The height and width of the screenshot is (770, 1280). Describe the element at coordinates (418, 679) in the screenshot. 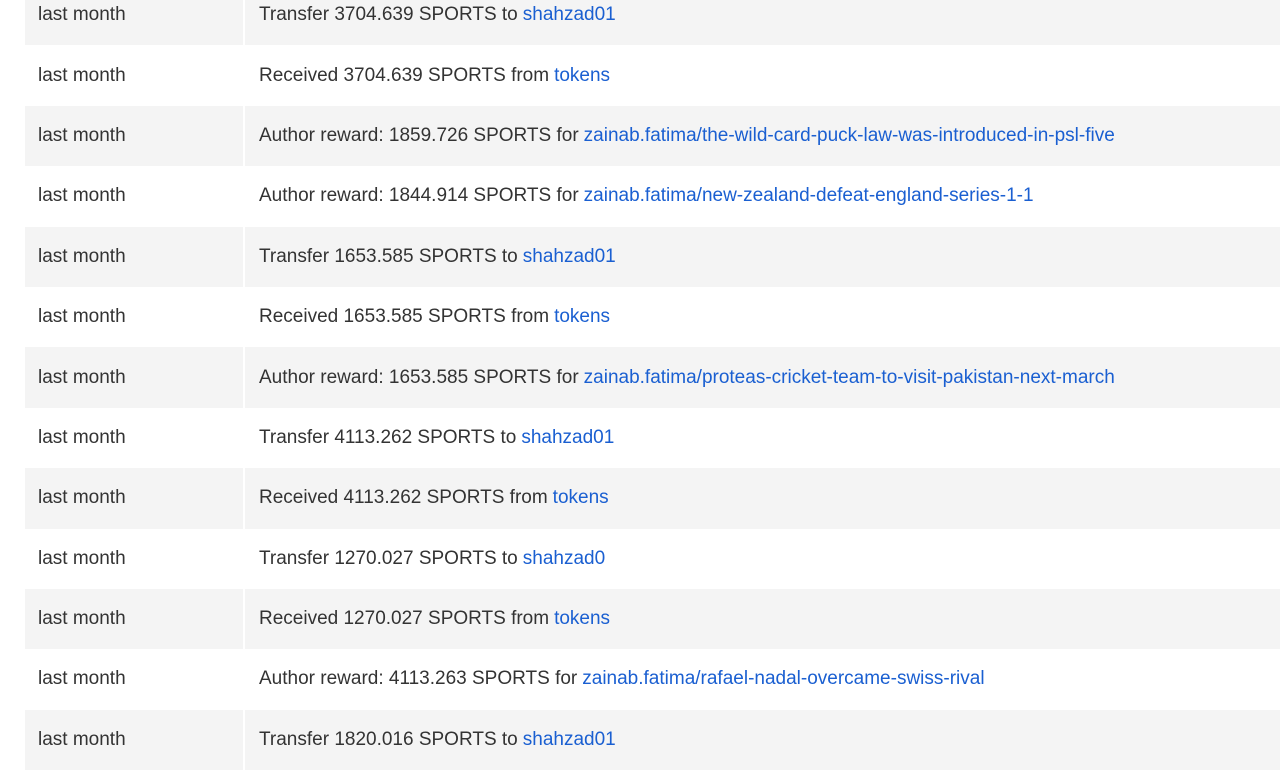

I see `operation-text: Author reward: 4113.263 SPORTS for` at that location.